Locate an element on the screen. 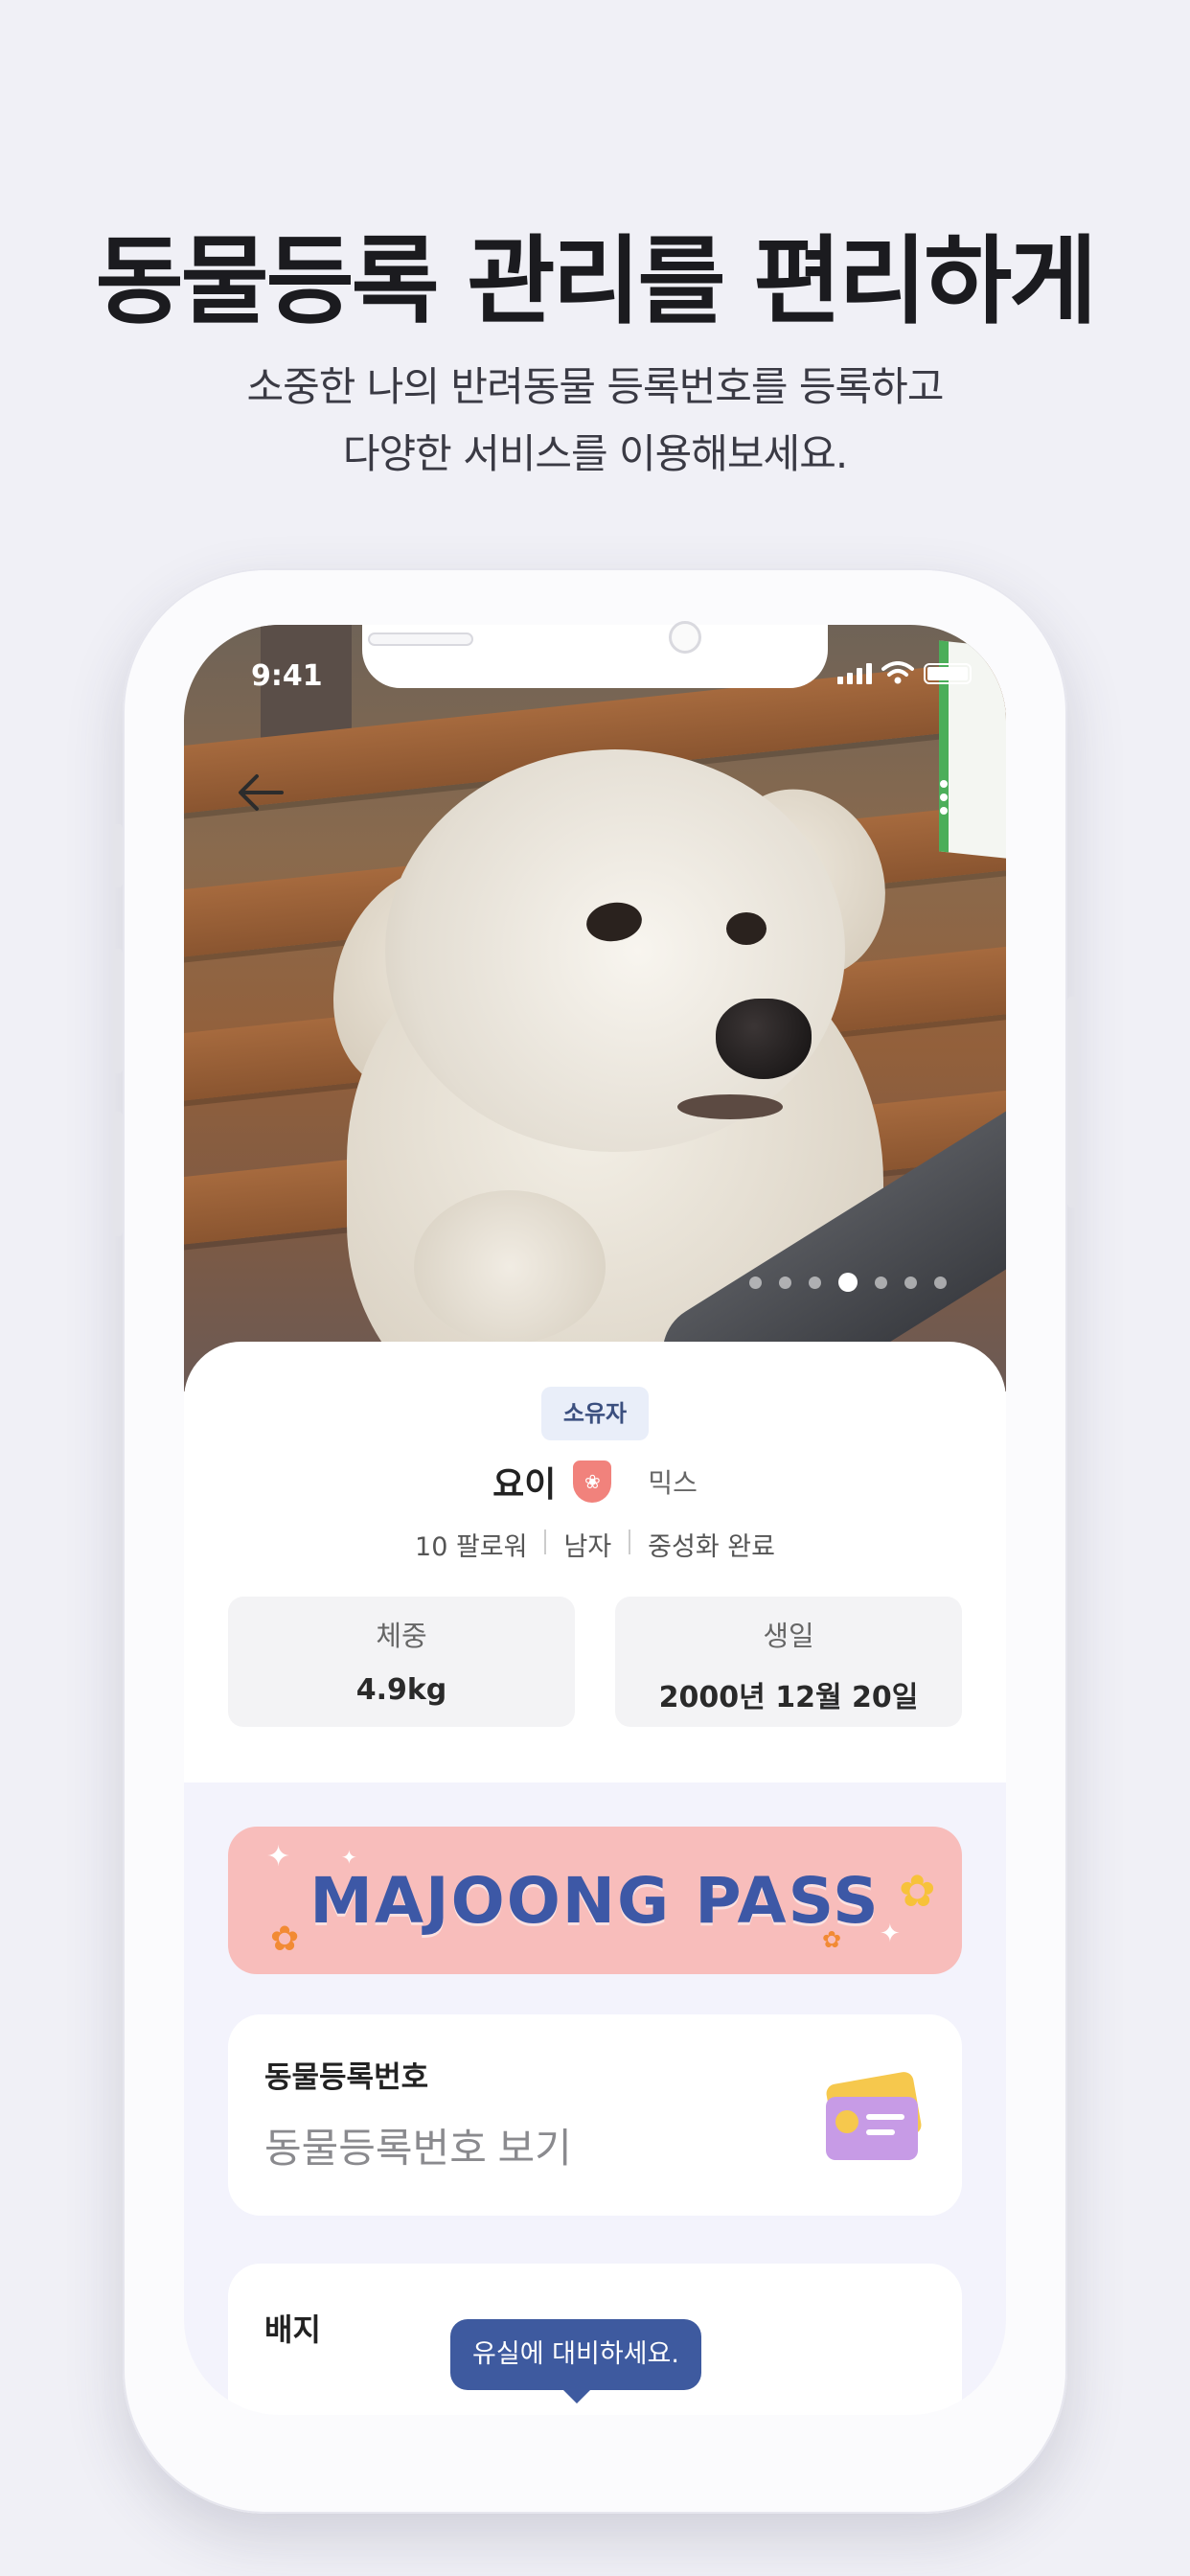  id-card-icon is located at coordinates (873, 2116).